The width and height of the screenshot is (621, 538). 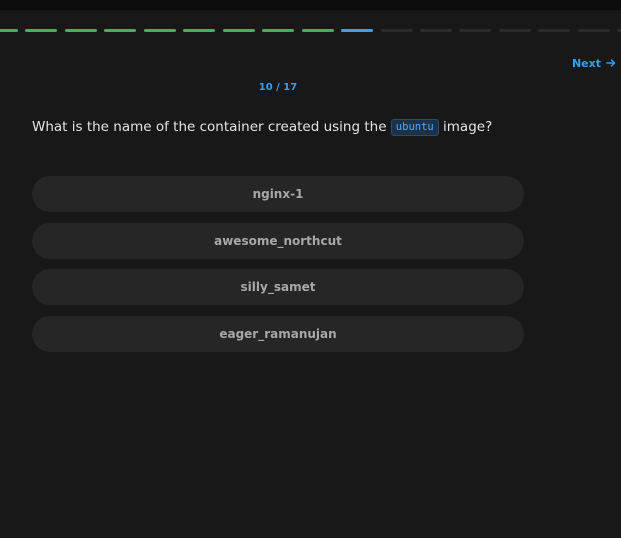 I want to click on answer-option-3: silly_samet, so click(x=278, y=287).